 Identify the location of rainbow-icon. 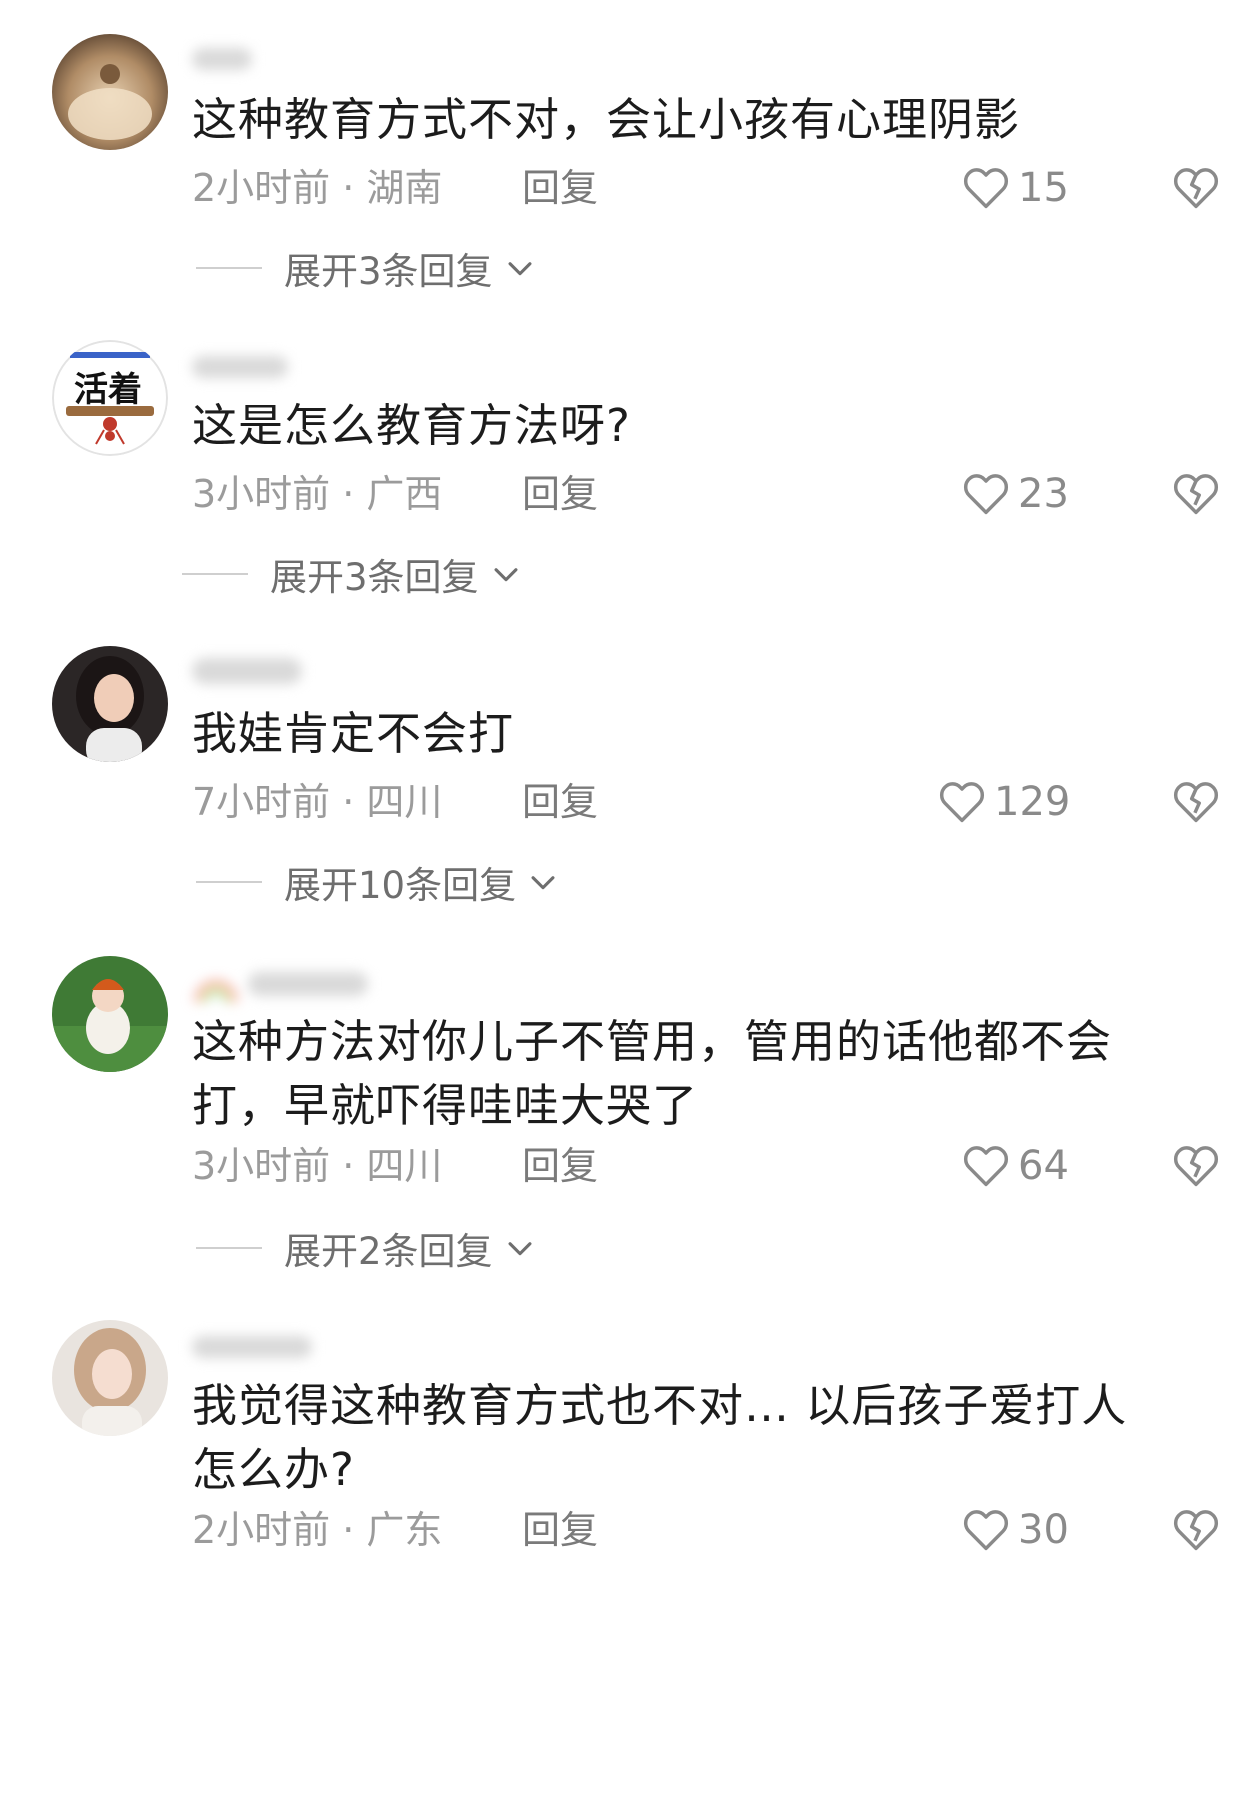
(216, 991).